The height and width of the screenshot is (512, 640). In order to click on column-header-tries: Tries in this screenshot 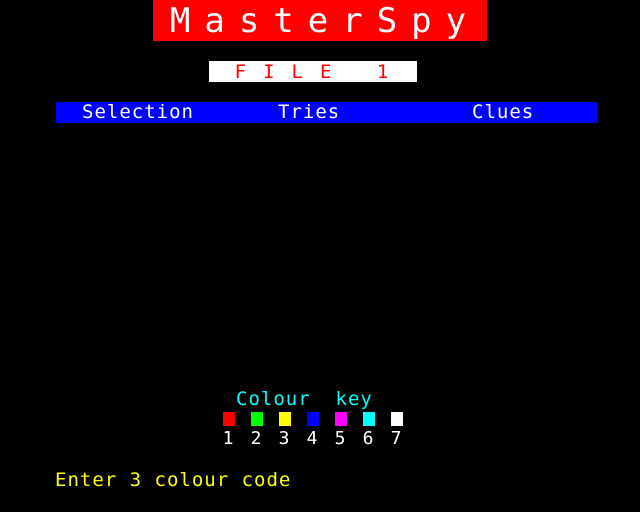, I will do `click(309, 112)`.